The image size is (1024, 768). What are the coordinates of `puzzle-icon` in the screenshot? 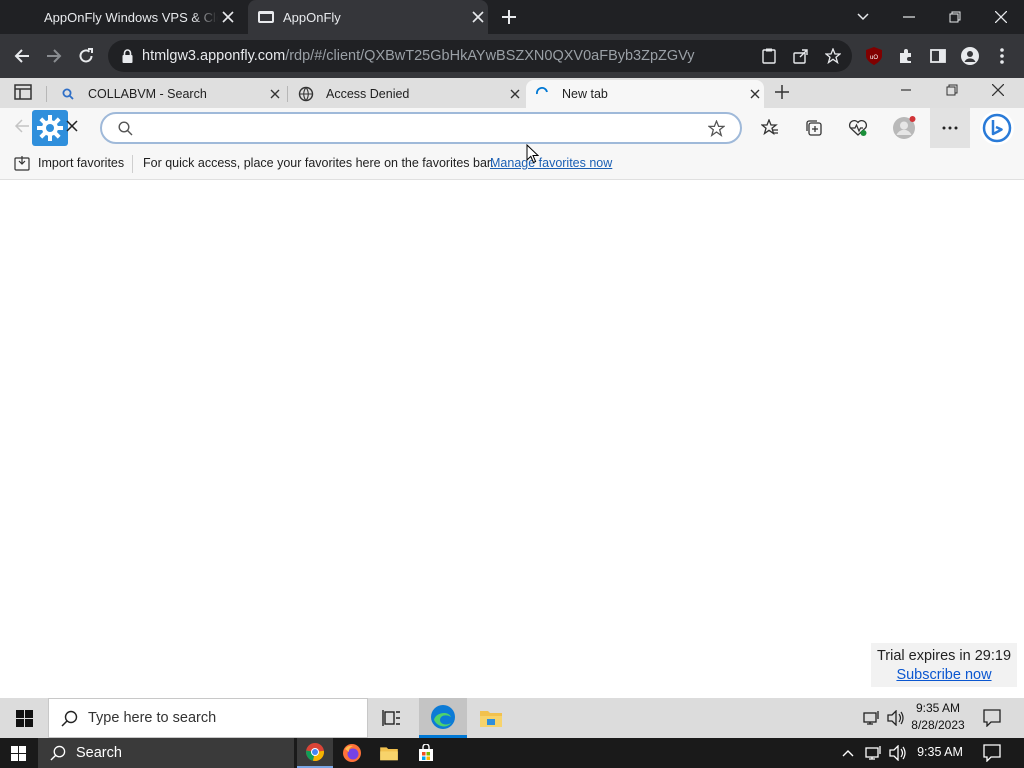 It's located at (905, 56).